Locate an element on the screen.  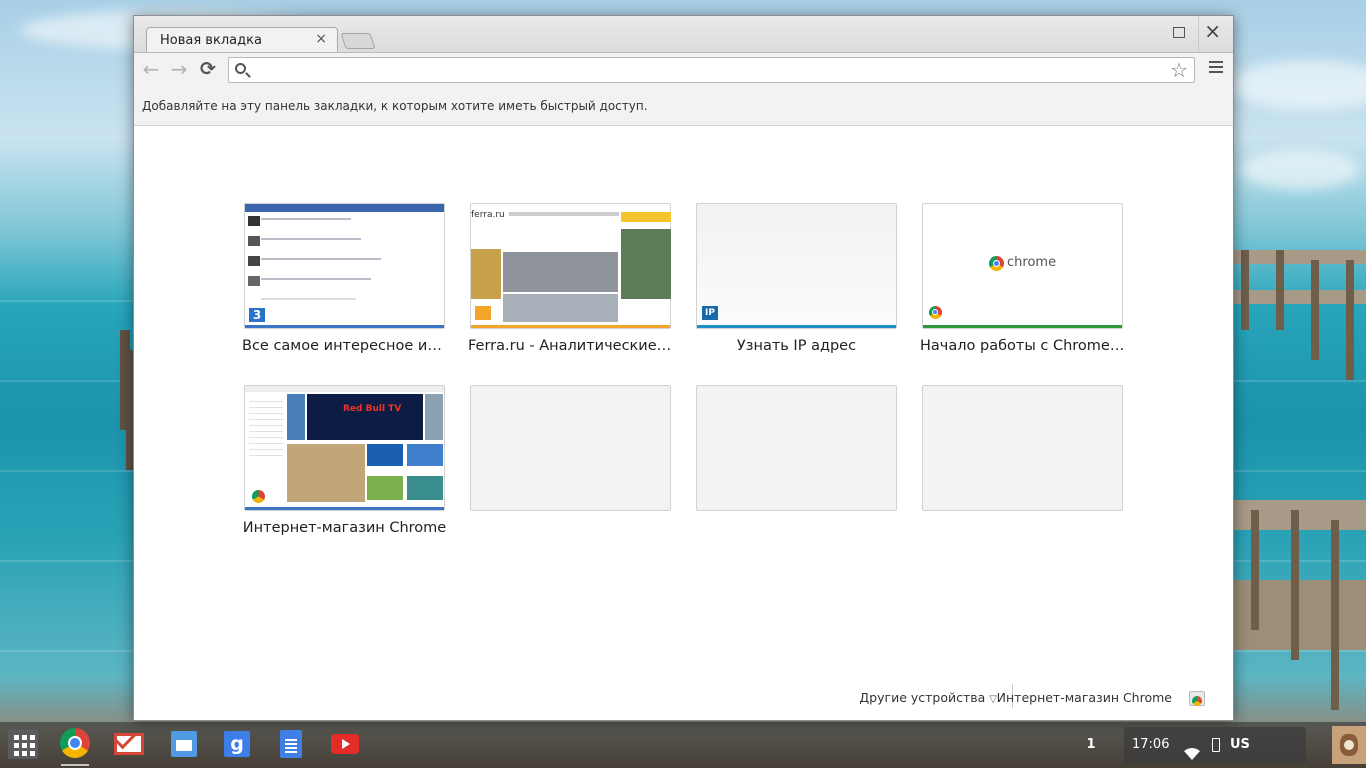
most-visited-tile-4: chrome is located at coordinates (1022, 266).